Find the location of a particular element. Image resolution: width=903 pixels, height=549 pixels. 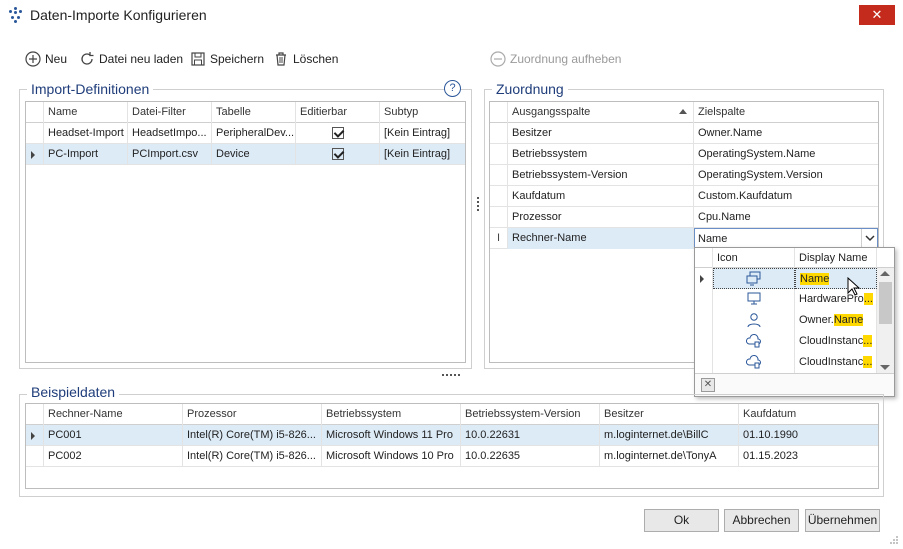

cell-source: Besitzer is located at coordinates (601, 133).